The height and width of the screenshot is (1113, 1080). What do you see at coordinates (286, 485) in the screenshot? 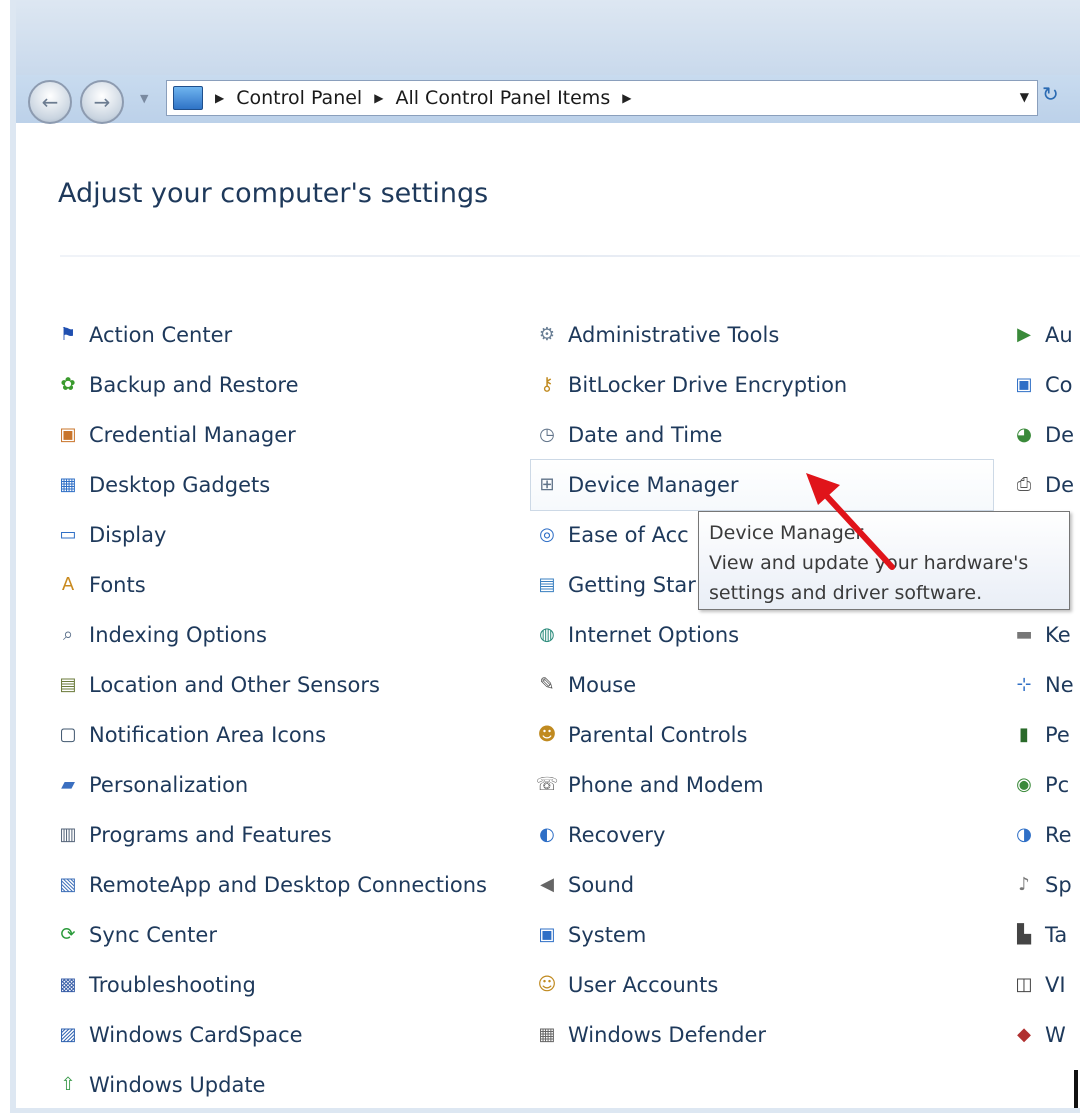
I see `item-desktop-gadgets: ▦ Desktop Gadgets` at bounding box center [286, 485].